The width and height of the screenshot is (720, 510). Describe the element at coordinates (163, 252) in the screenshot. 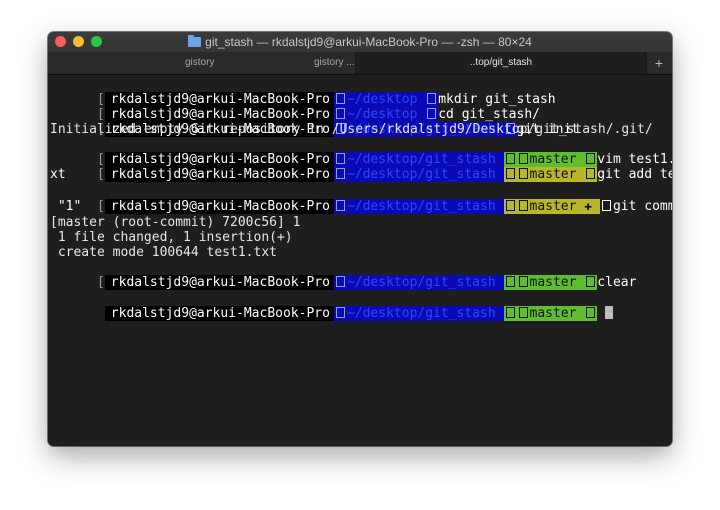

I see `terminal-output: create mode 100644 test1.txt` at that location.